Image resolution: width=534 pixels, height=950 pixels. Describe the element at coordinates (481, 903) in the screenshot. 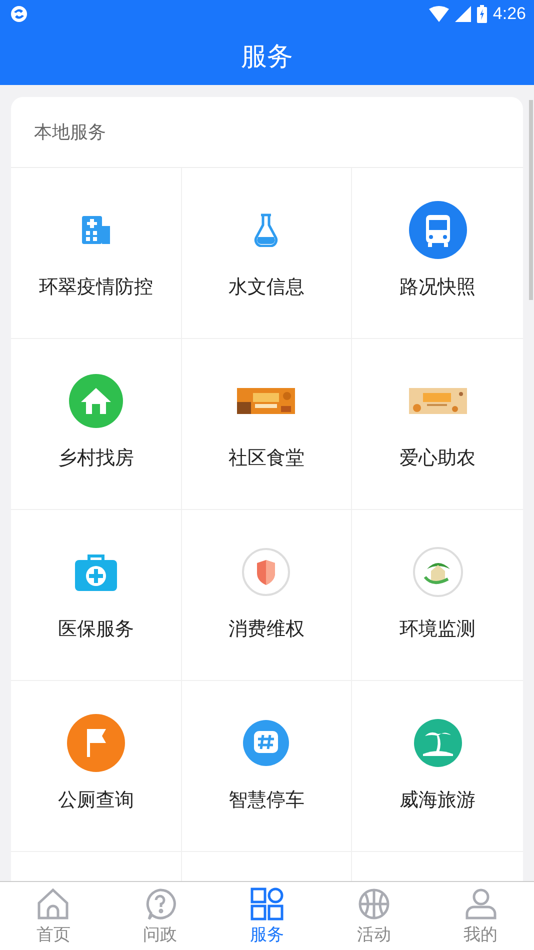

I see `person-icon` at that location.